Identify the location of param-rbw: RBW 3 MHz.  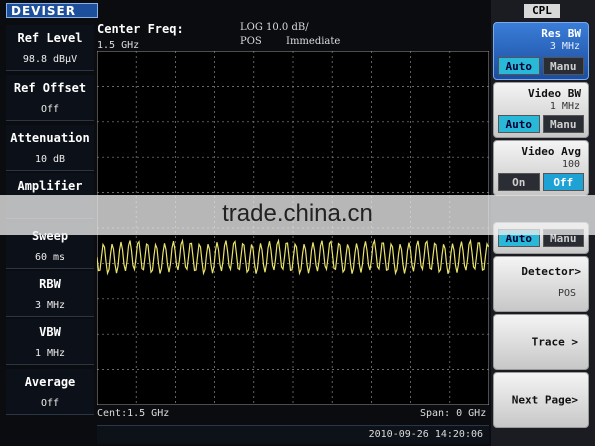
(50, 294).